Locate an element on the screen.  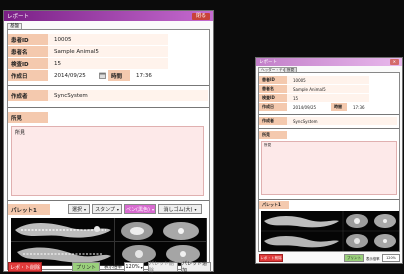
palette-toolbar: パレット1 選択 ▾ スタンプ ▾ ペン(黒色) ▾ 消しゴム(大) ▾ is located at coordinates (108, 209).